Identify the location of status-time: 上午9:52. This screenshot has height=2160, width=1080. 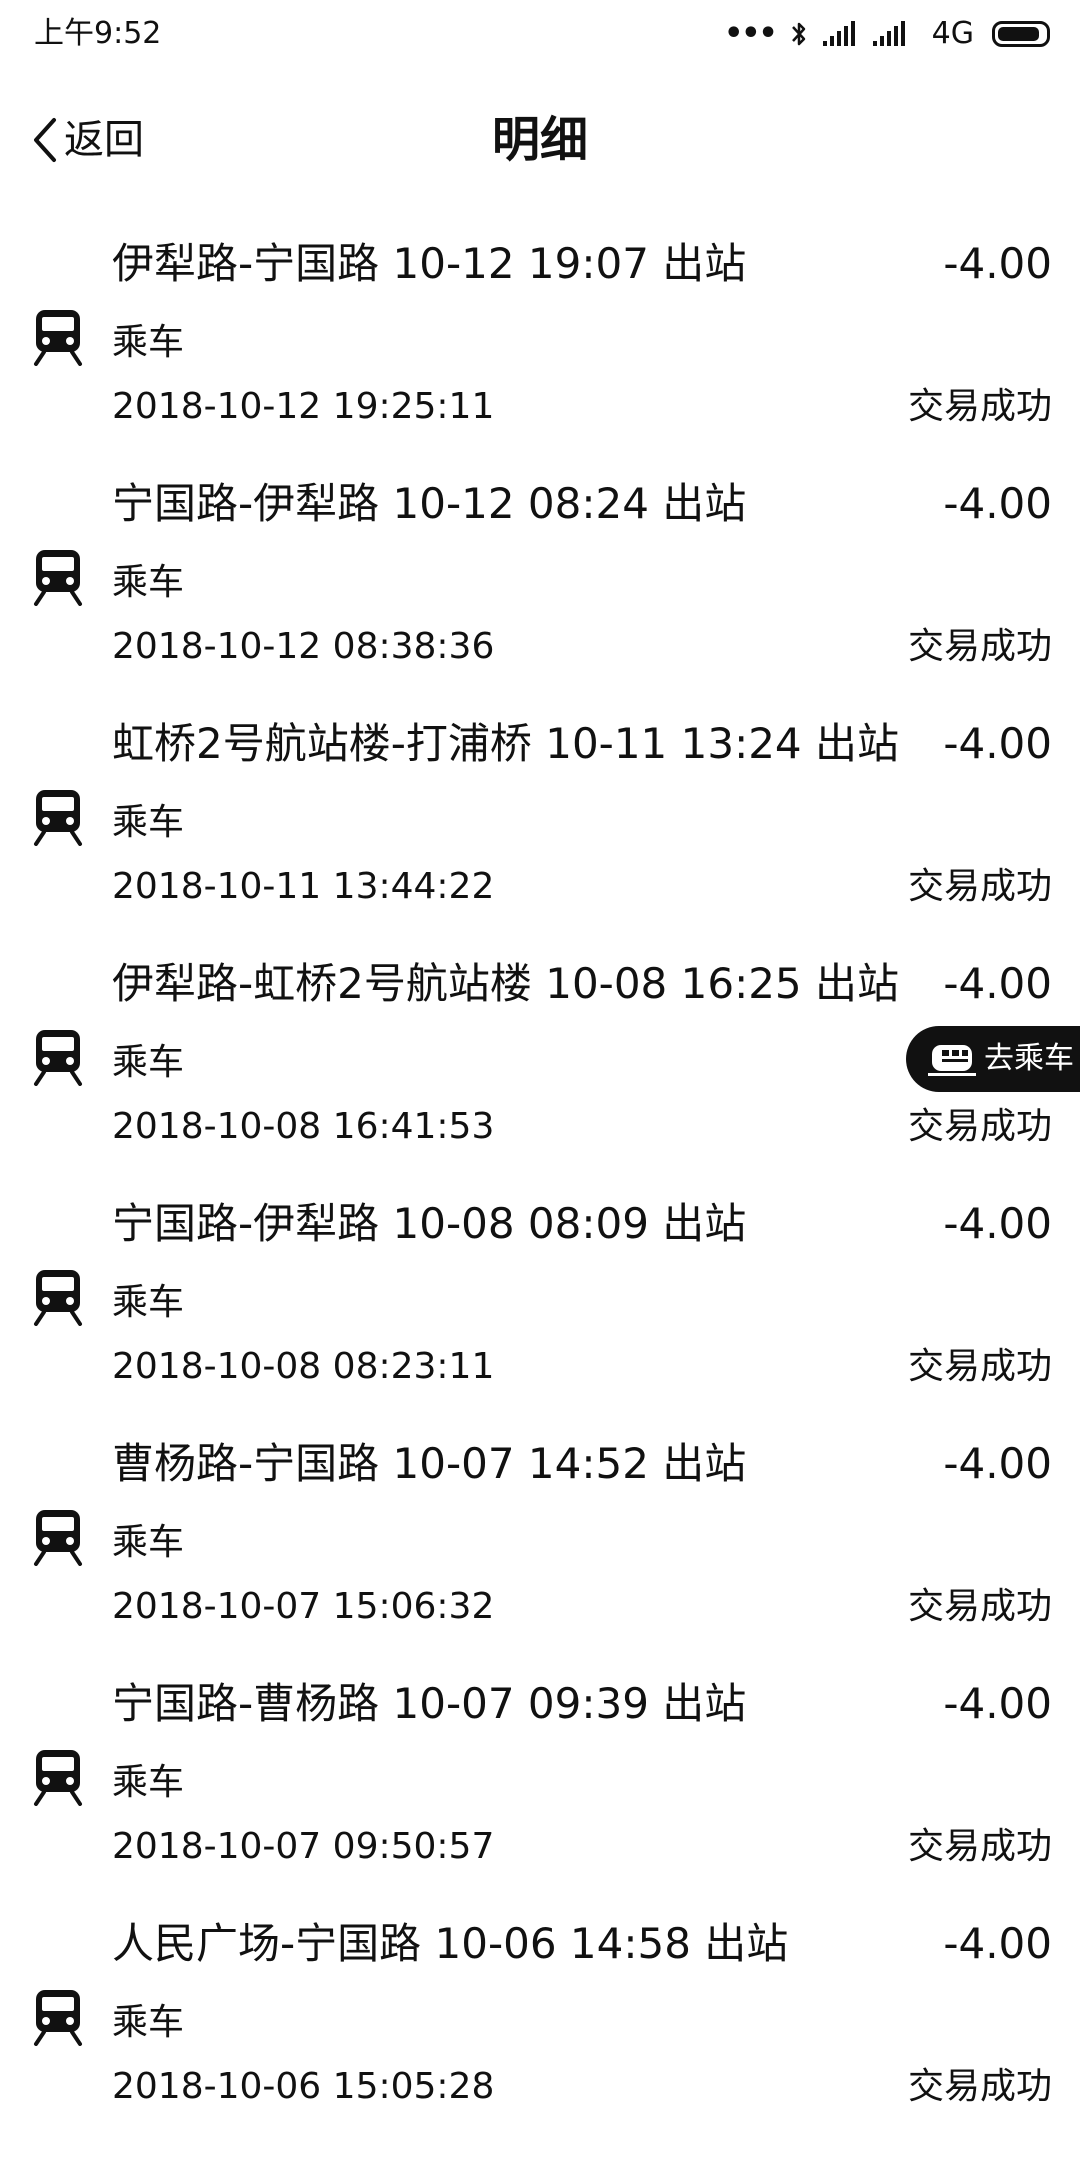
(98, 33).